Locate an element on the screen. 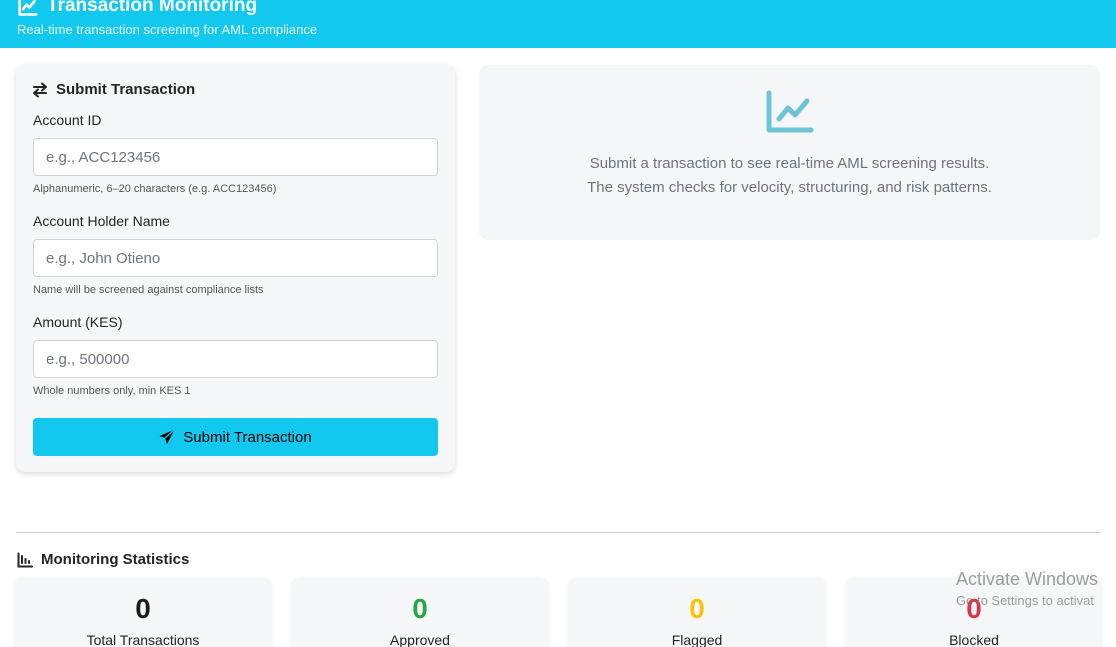 The image size is (1116, 647). header-title-text: Transaction Monitoring is located at coordinates (152, 8).